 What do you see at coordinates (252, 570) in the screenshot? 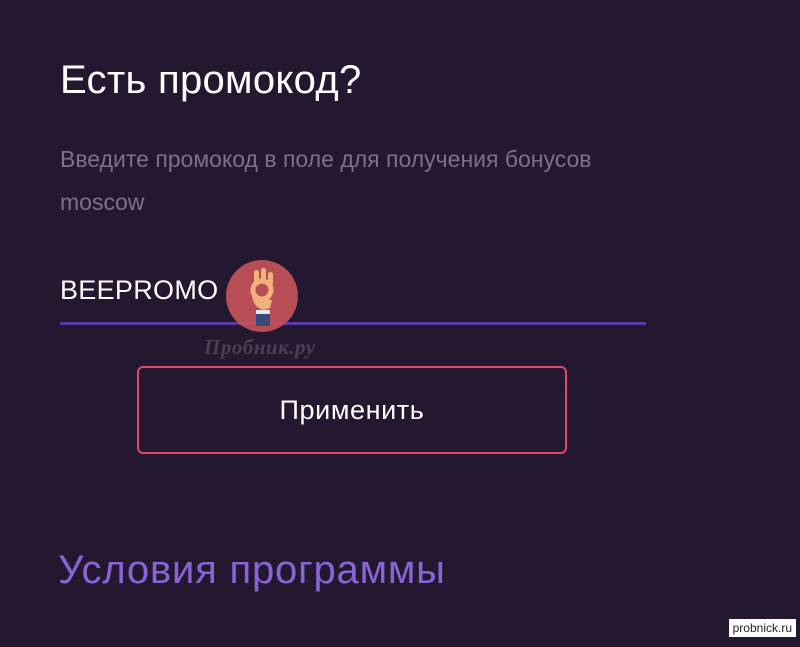
I see `program-terms-link: Условия программы` at bounding box center [252, 570].